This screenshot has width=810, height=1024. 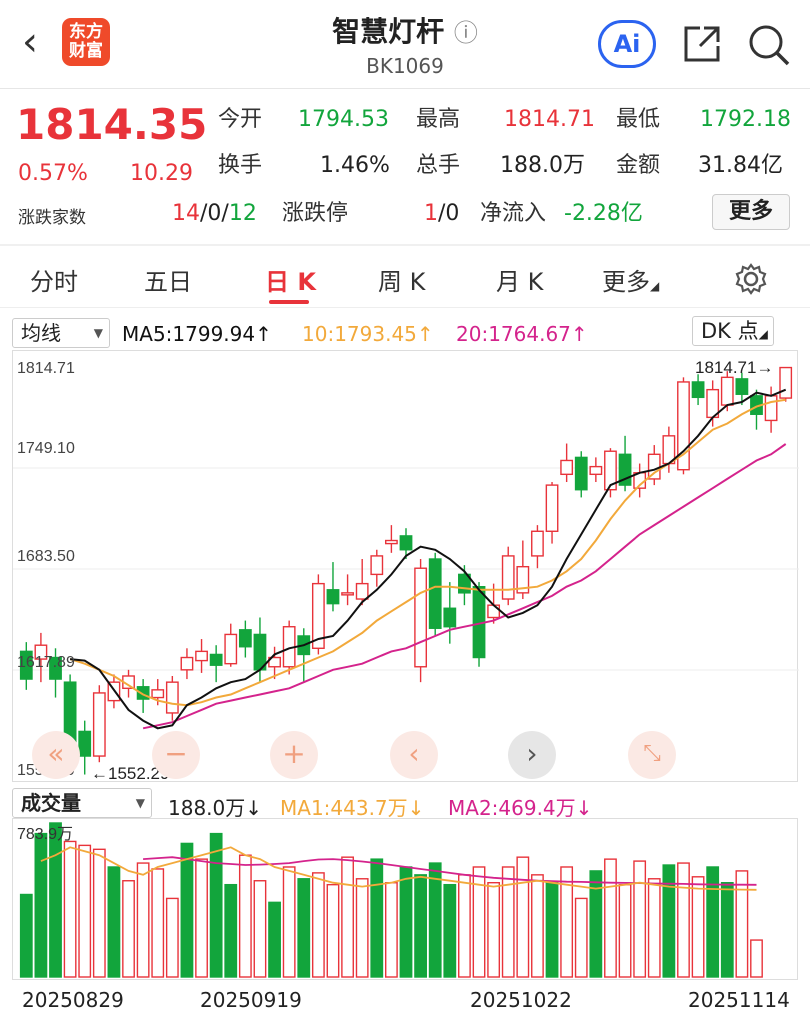 I want to click on date-label: 20251022, so click(x=521, y=1000).